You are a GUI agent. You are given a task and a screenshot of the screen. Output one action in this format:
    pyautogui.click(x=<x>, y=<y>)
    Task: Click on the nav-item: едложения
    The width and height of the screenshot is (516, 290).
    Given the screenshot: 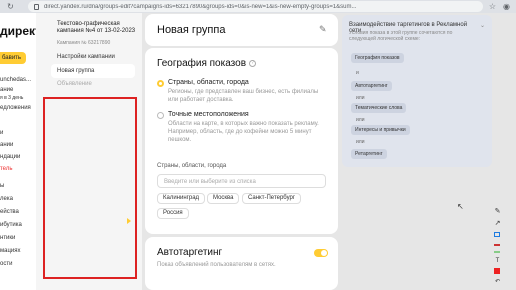 What is the action you would take?
    pyautogui.click(x=15, y=108)
    